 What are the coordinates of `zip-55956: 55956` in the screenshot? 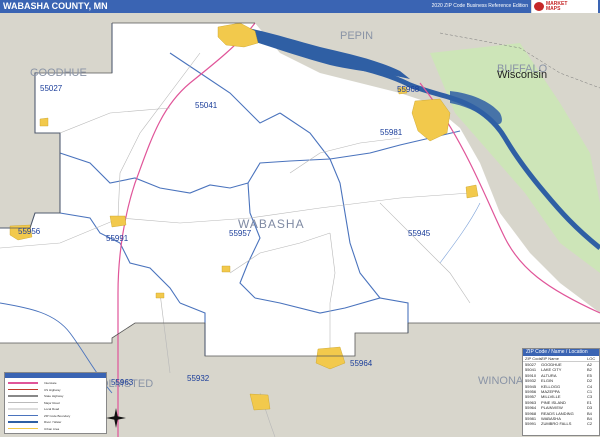 It's located at (29, 231).